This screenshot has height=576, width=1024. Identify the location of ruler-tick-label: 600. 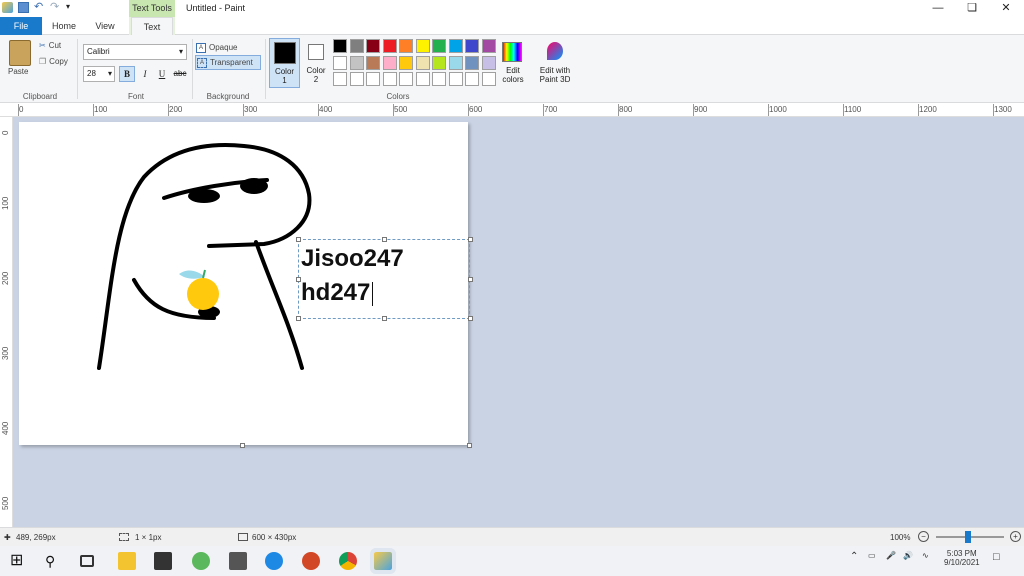
(476, 109).